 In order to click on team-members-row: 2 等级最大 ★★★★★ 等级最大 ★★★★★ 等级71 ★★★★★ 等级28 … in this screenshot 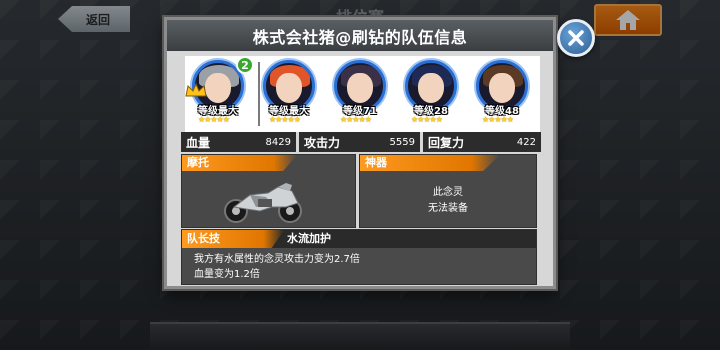, I will do `click(362, 99)`.